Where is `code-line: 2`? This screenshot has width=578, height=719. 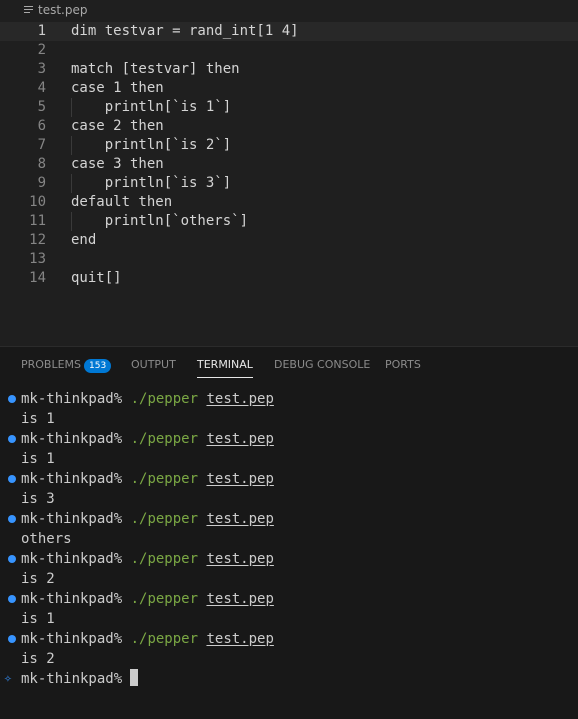 code-line: 2 is located at coordinates (289, 50).